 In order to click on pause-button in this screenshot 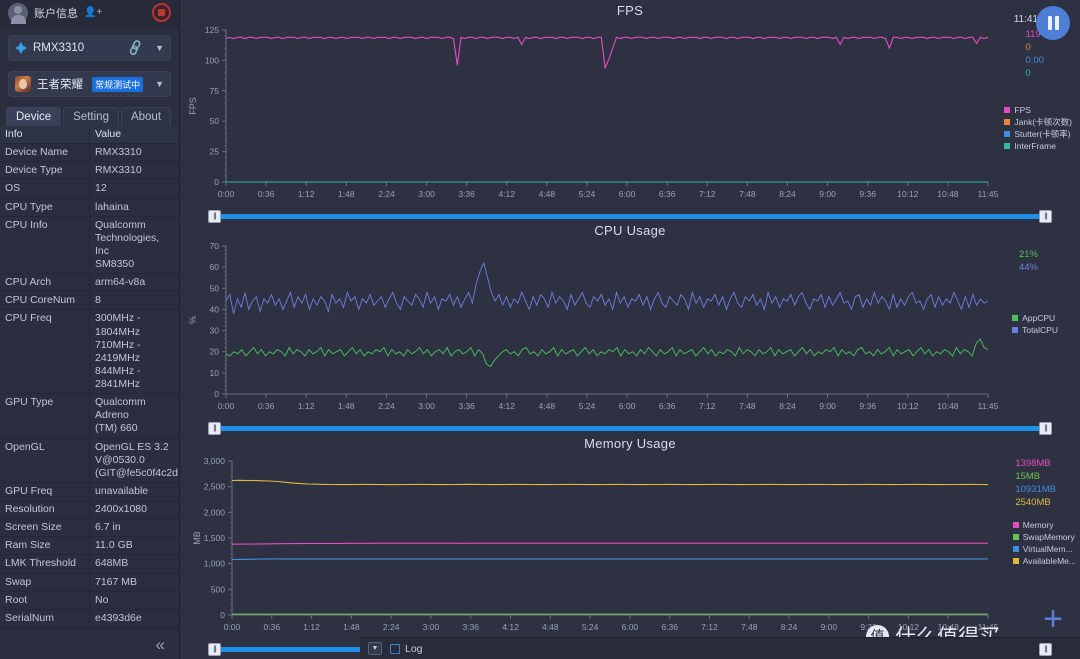, I will do `click(1053, 23)`.